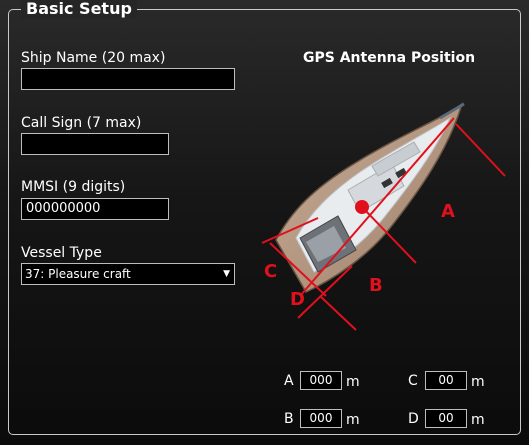 This screenshot has height=445, width=529. Describe the element at coordinates (446, 418) in the screenshot. I see `dim-d-input: 00` at that location.